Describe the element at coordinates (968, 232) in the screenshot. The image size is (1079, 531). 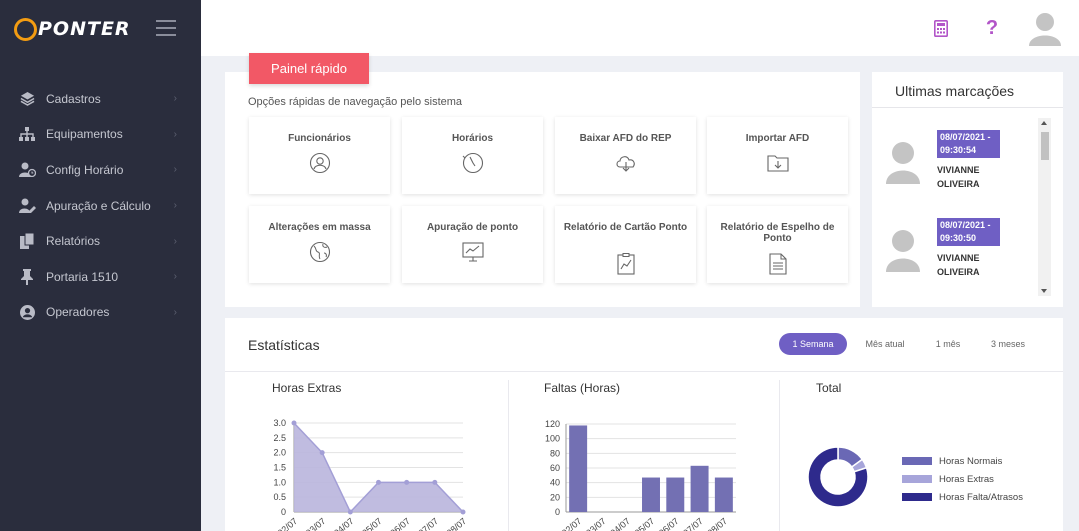
I see `mark-time-badge: 08/07/2021 - 09:30:50` at that location.